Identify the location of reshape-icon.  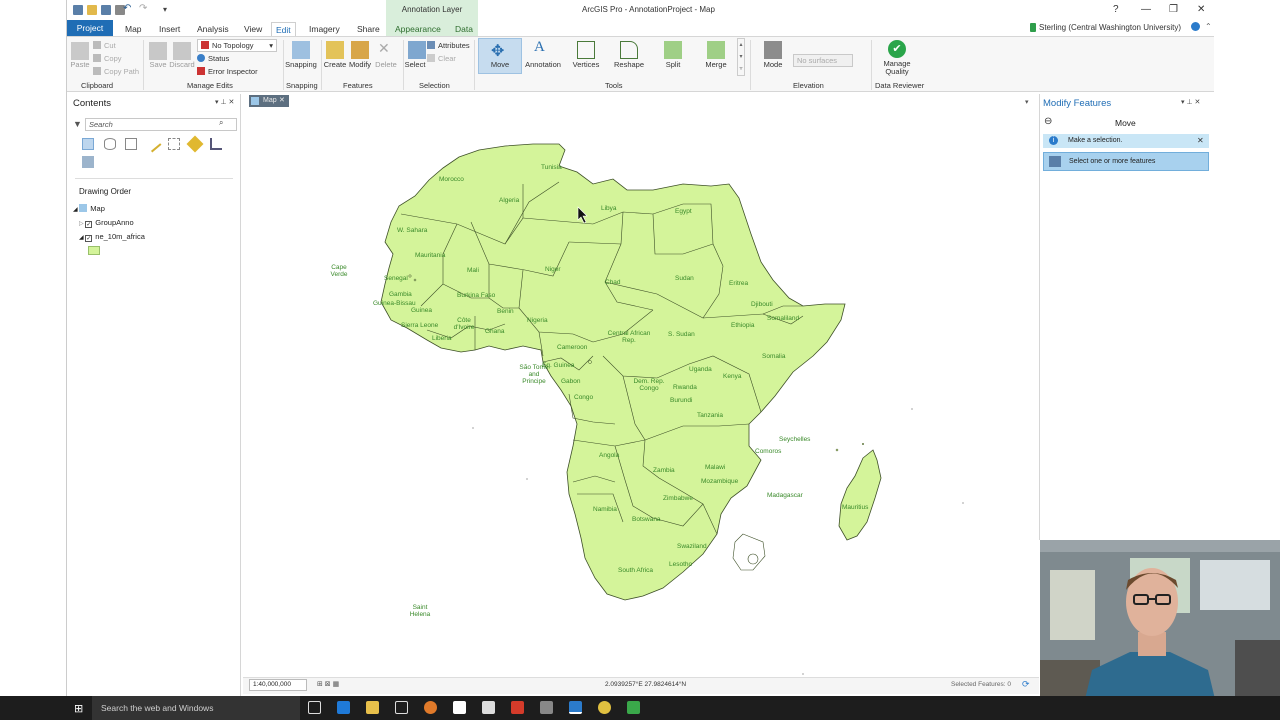
(629, 50).